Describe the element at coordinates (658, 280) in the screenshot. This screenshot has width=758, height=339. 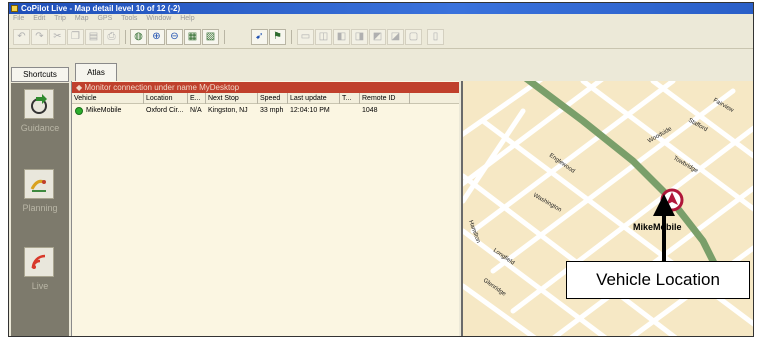
I see `vehicle-location-callout: Vehicle Location` at that location.